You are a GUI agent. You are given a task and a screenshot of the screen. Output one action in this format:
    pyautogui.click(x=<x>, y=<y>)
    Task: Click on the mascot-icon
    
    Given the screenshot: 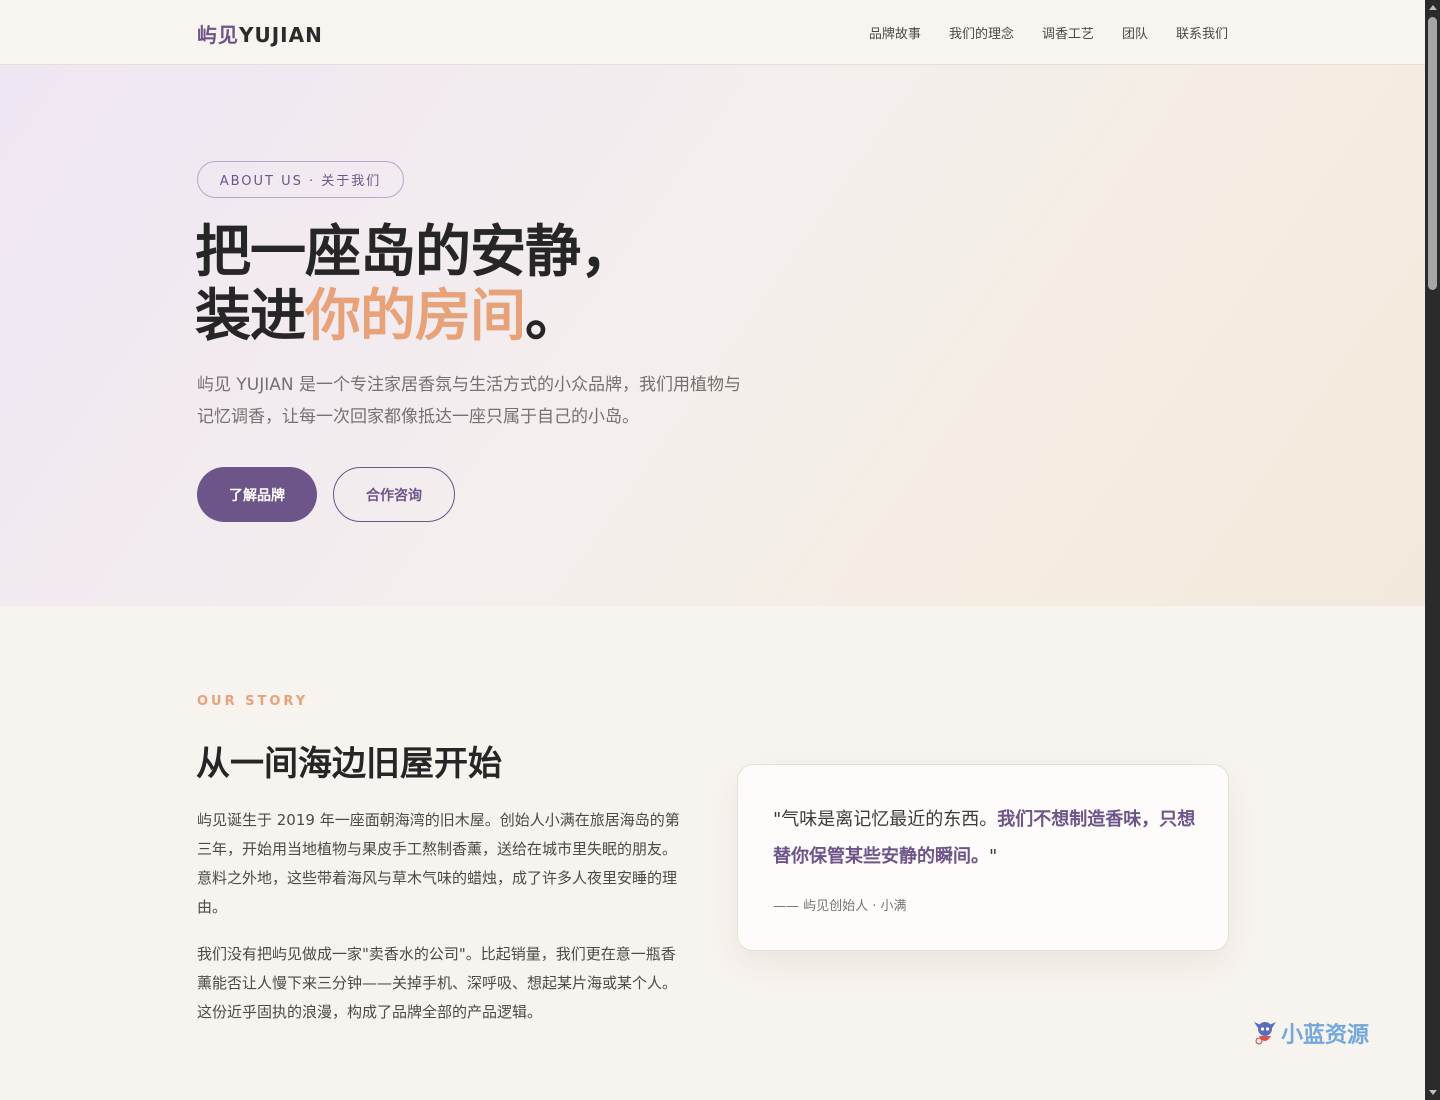 What is the action you would take?
    pyautogui.click(x=1265, y=1033)
    